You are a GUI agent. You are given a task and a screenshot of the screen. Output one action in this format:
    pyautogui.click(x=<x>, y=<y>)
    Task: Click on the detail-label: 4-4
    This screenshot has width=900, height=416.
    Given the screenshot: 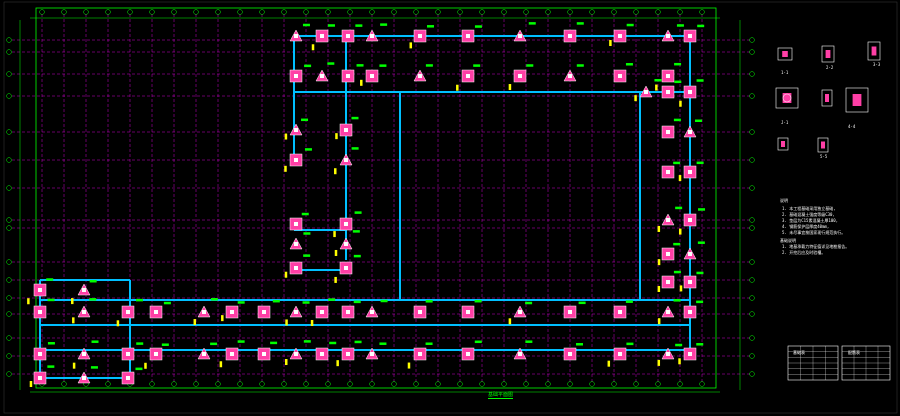 What is the action you would take?
    pyautogui.click(x=852, y=126)
    